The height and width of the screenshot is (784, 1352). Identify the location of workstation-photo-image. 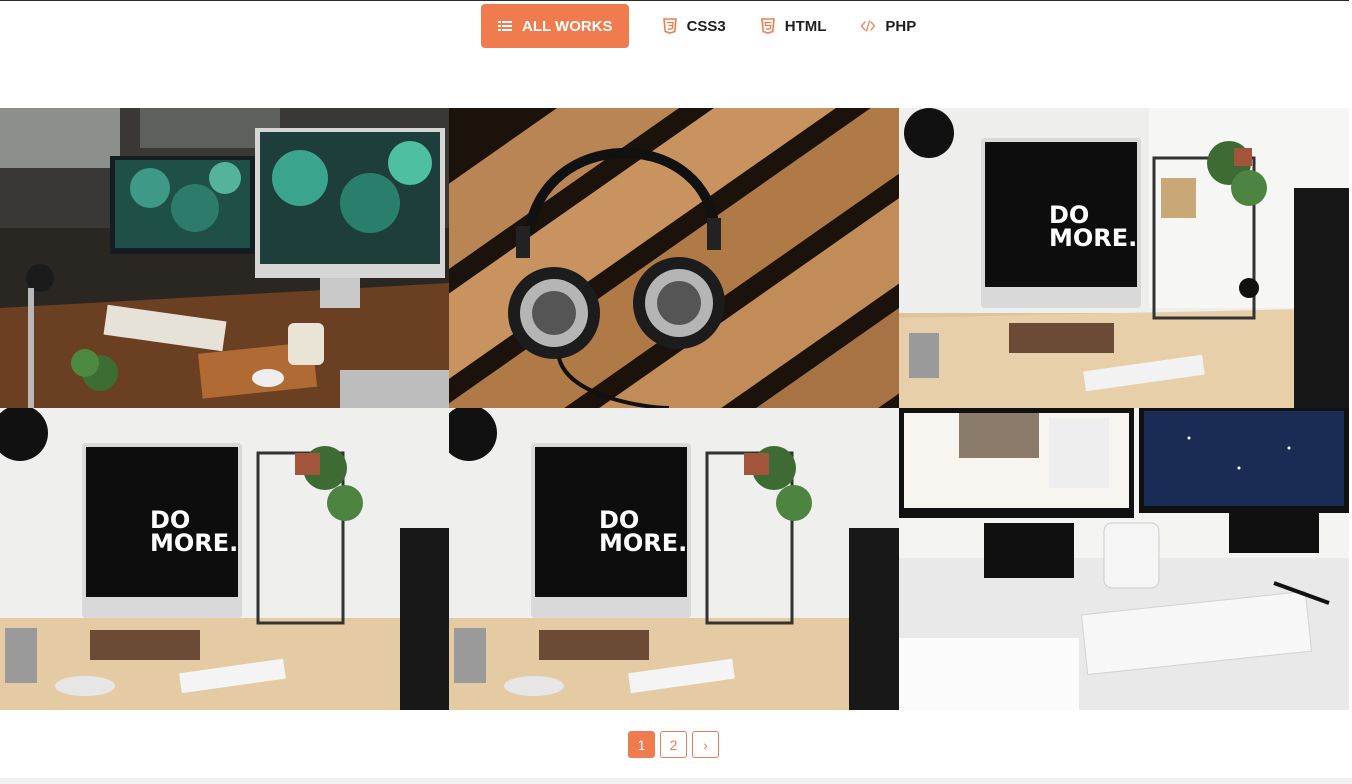
(1124, 559).